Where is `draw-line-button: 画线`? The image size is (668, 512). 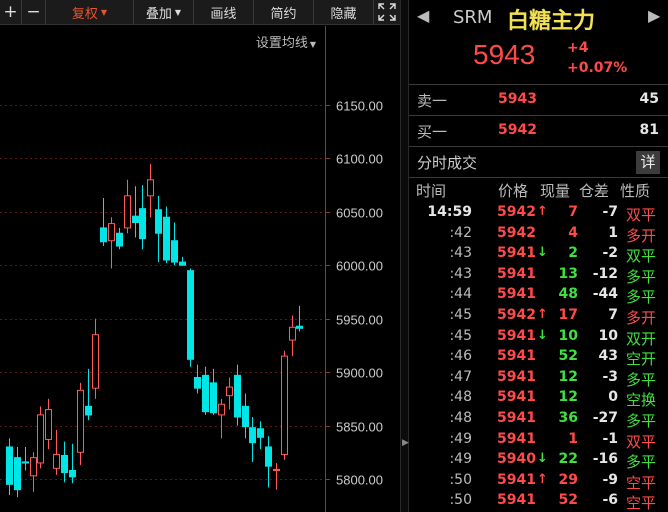
draw-line-button: 画线 is located at coordinates (224, 12).